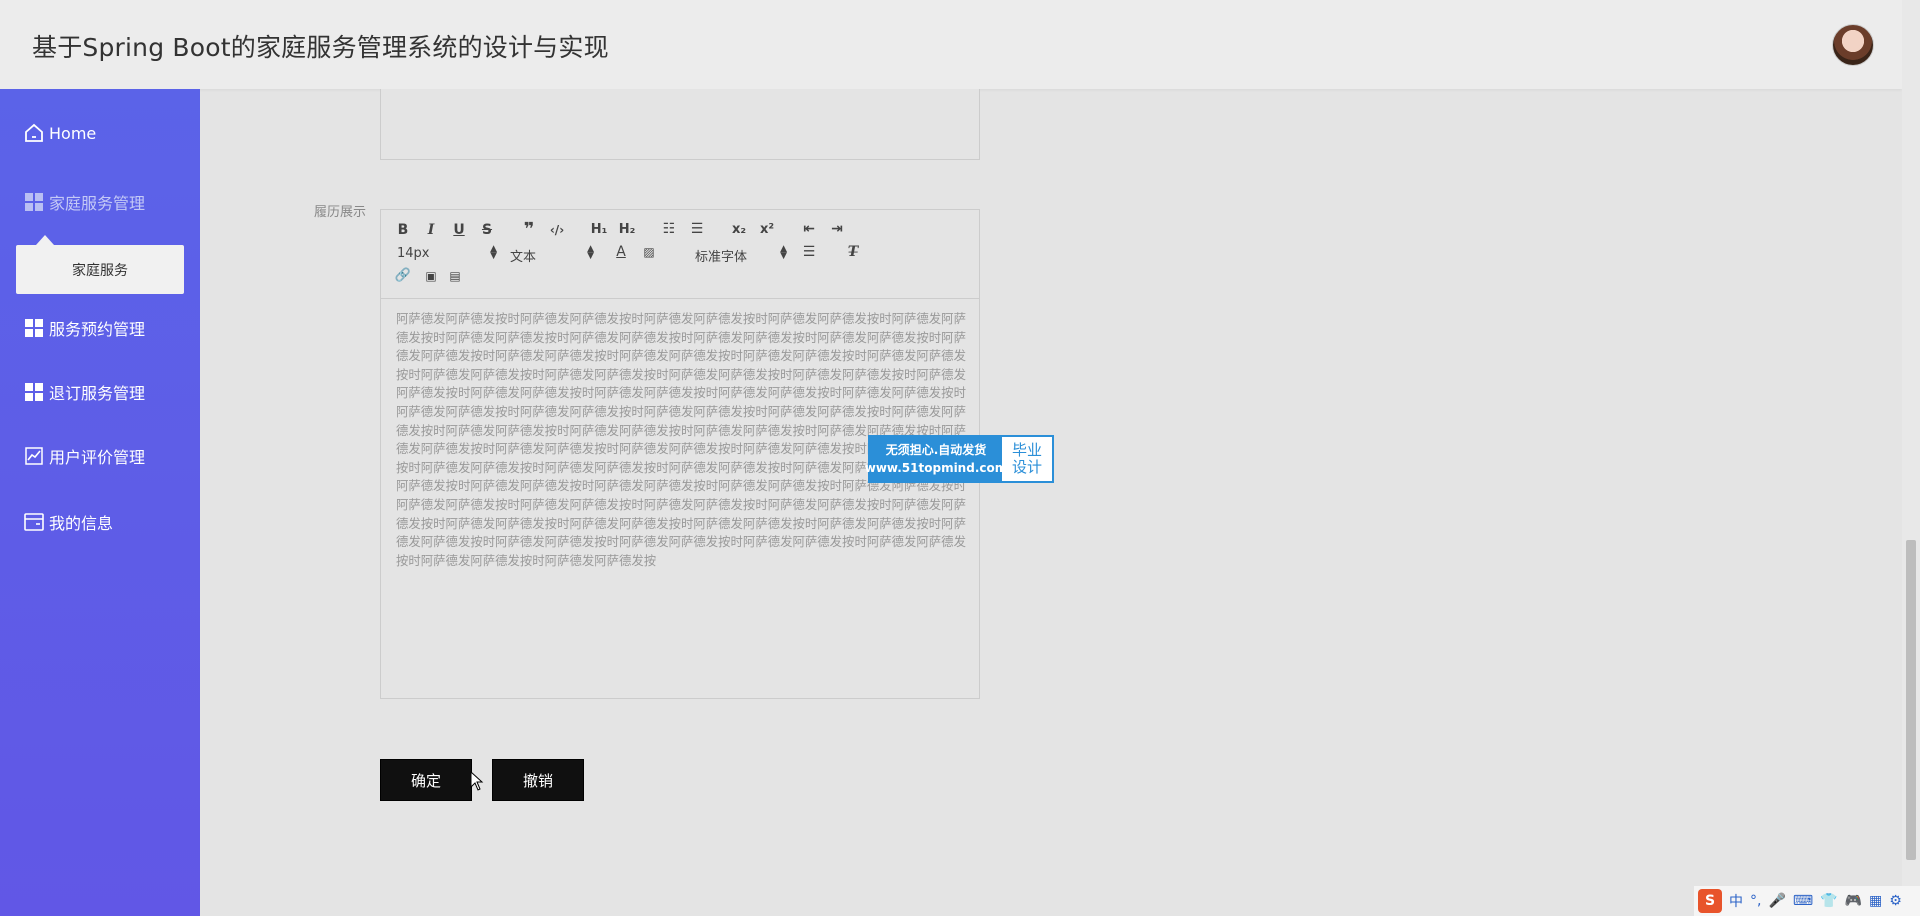  I want to click on ime-punct: °,, so click(1755, 901).